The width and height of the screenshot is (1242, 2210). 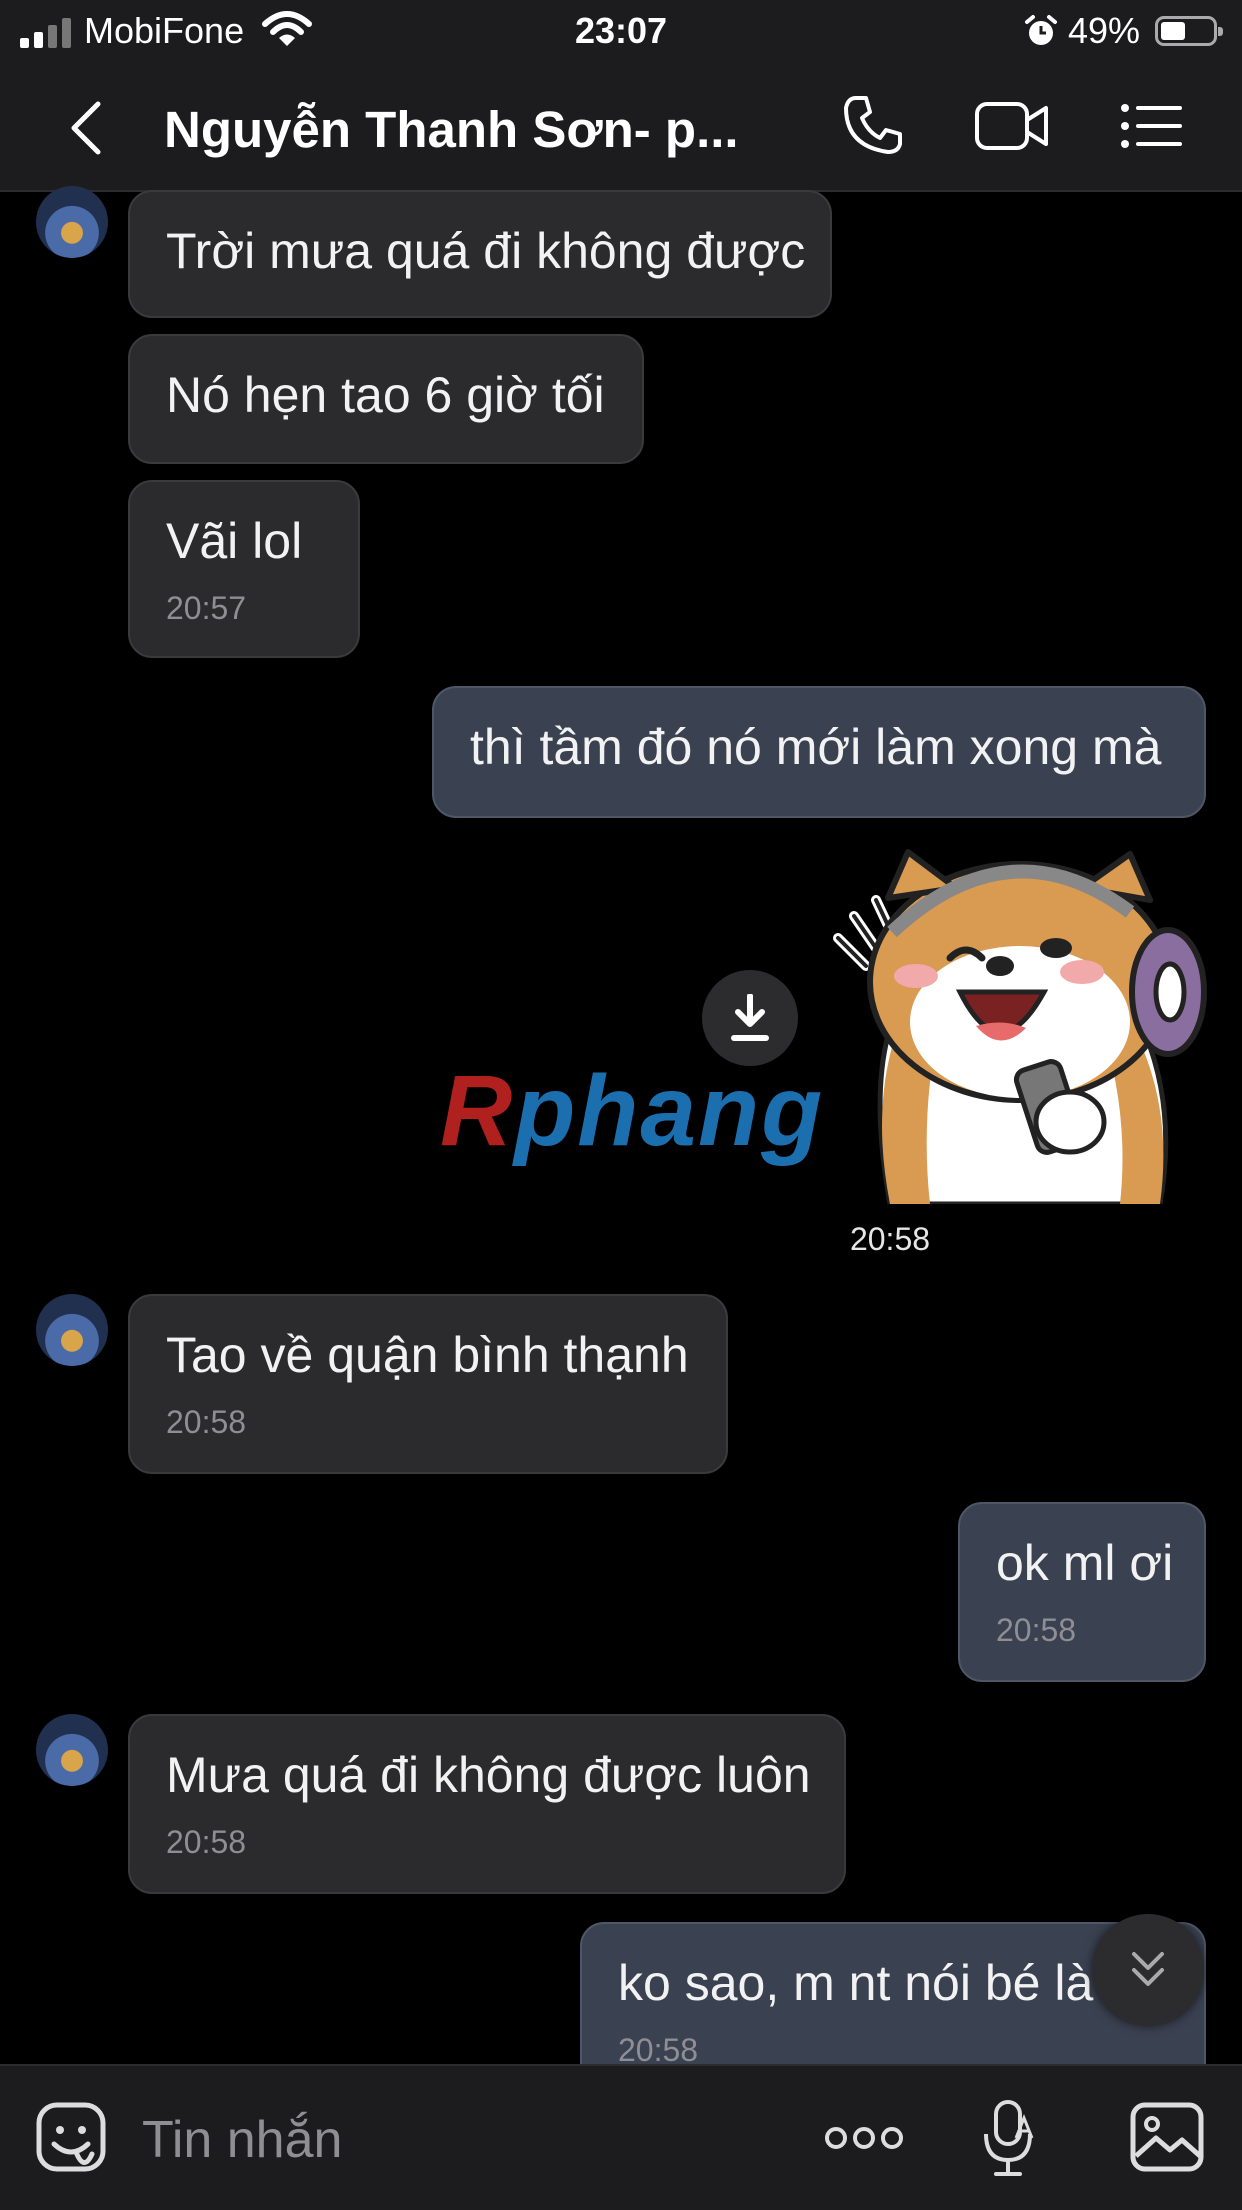 What do you see at coordinates (1085, 1563) in the screenshot?
I see `message-text: ok ml ơi` at bounding box center [1085, 1563].